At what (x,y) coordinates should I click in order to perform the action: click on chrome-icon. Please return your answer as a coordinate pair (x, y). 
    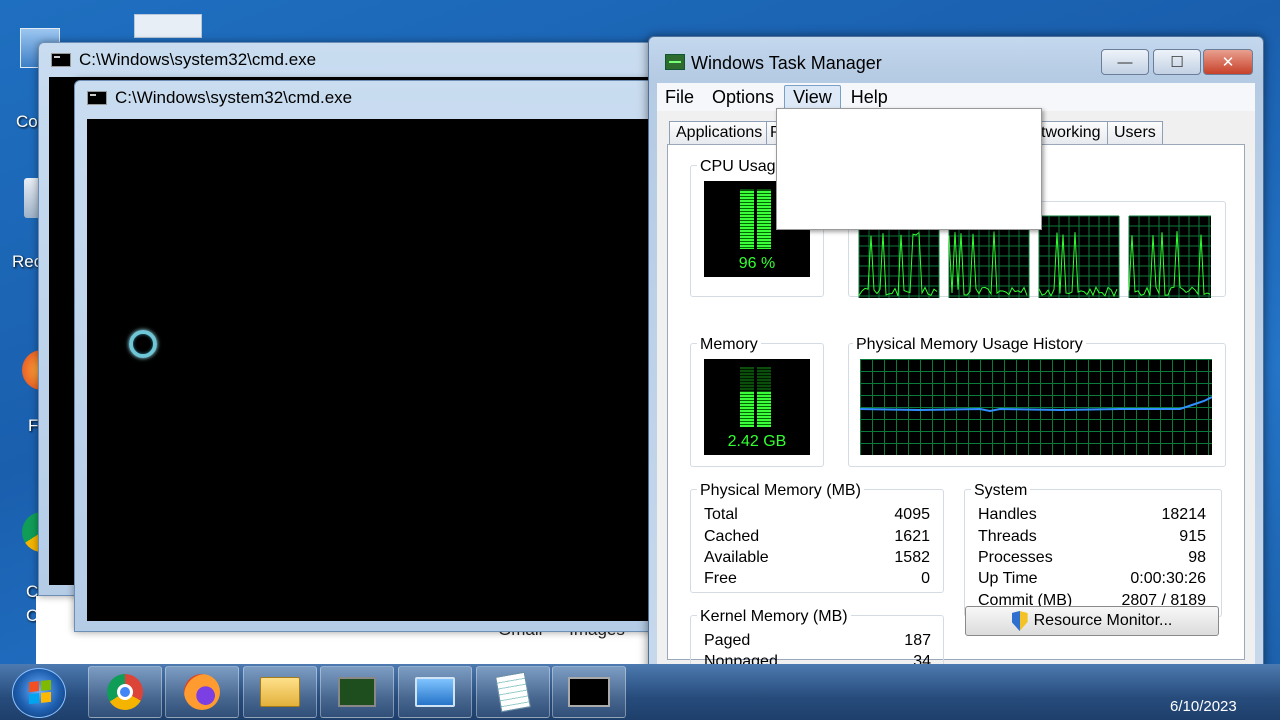
    Looking at the image, I should click on (125, 692).